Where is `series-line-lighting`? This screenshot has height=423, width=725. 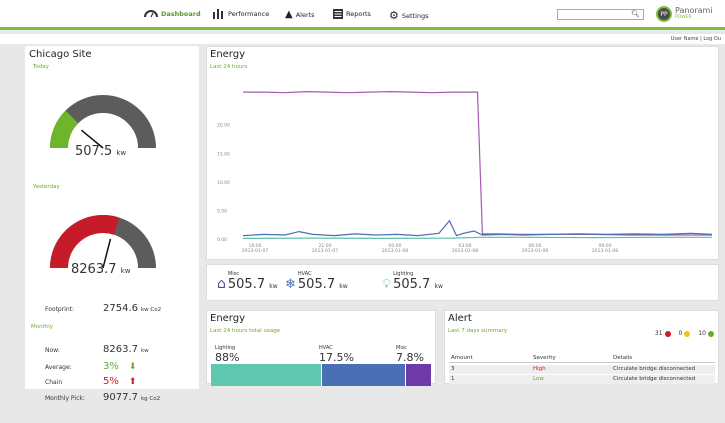
series-line-lighting is located at coordinates (477, 237).